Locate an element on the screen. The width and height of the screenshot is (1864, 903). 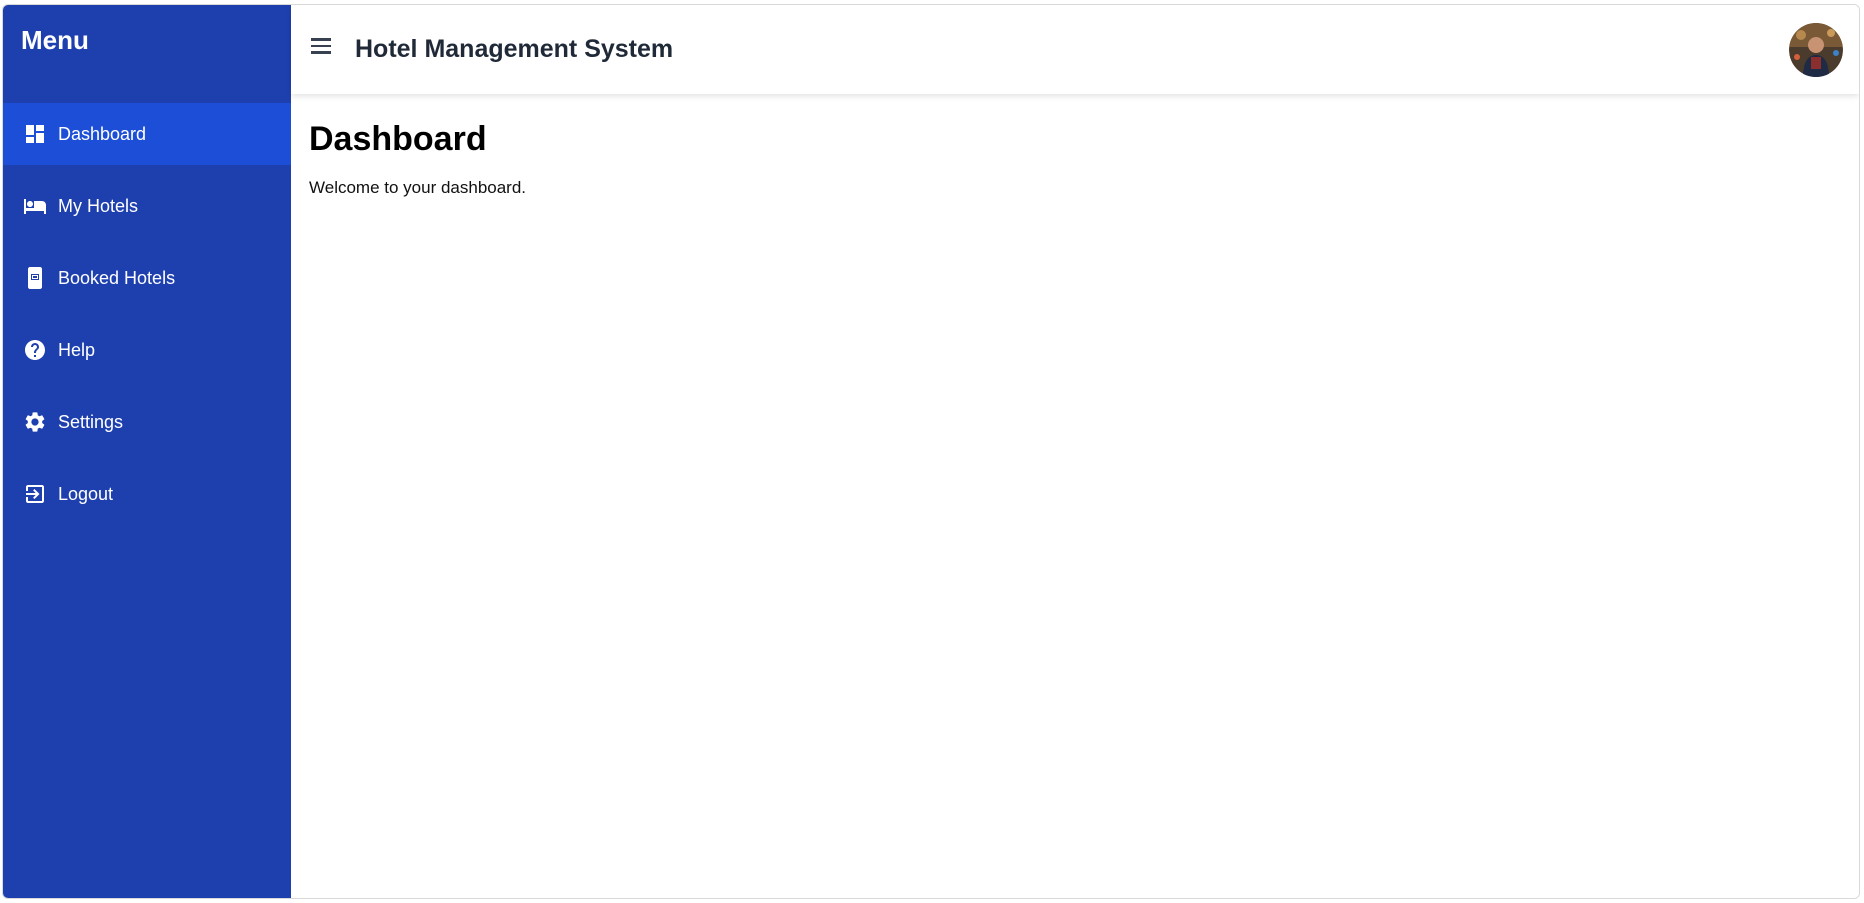
sidebar-item-settings: Settings is located at coordinates (147, 422).